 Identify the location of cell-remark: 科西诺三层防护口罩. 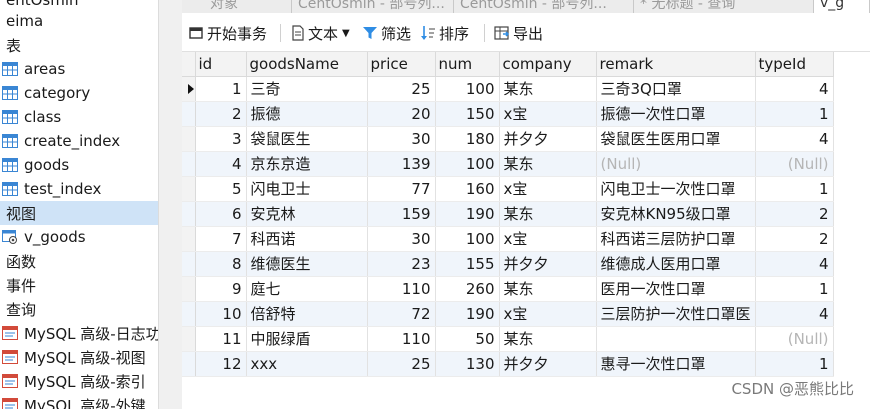
(676, 239).